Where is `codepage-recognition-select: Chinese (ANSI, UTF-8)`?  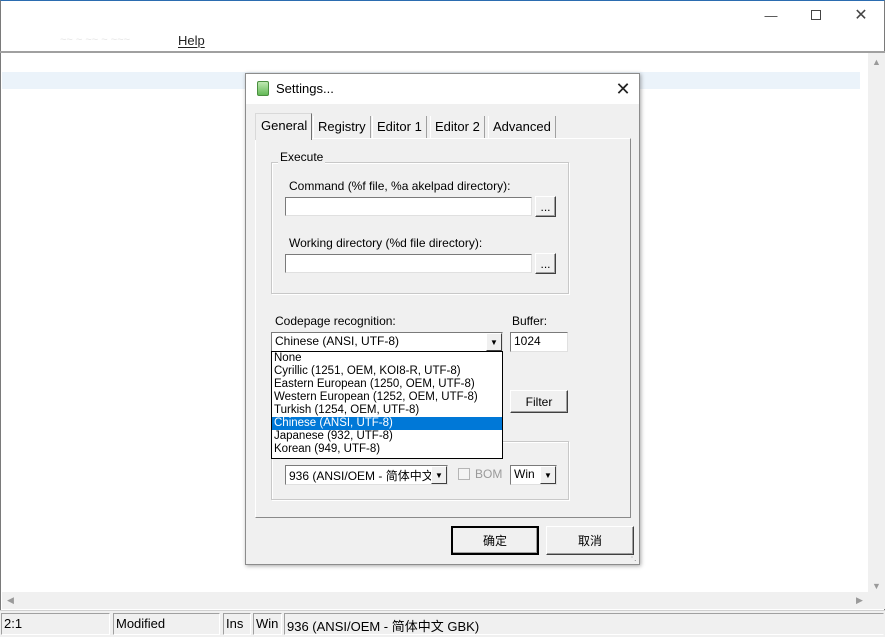
codepage-recognition-select: Chinese (ANSI, UTF-8) is located at coordinates (387, 342).